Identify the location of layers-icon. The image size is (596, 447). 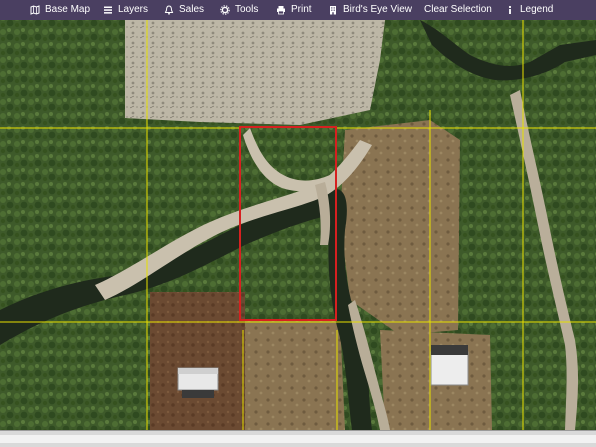
(108, 10).